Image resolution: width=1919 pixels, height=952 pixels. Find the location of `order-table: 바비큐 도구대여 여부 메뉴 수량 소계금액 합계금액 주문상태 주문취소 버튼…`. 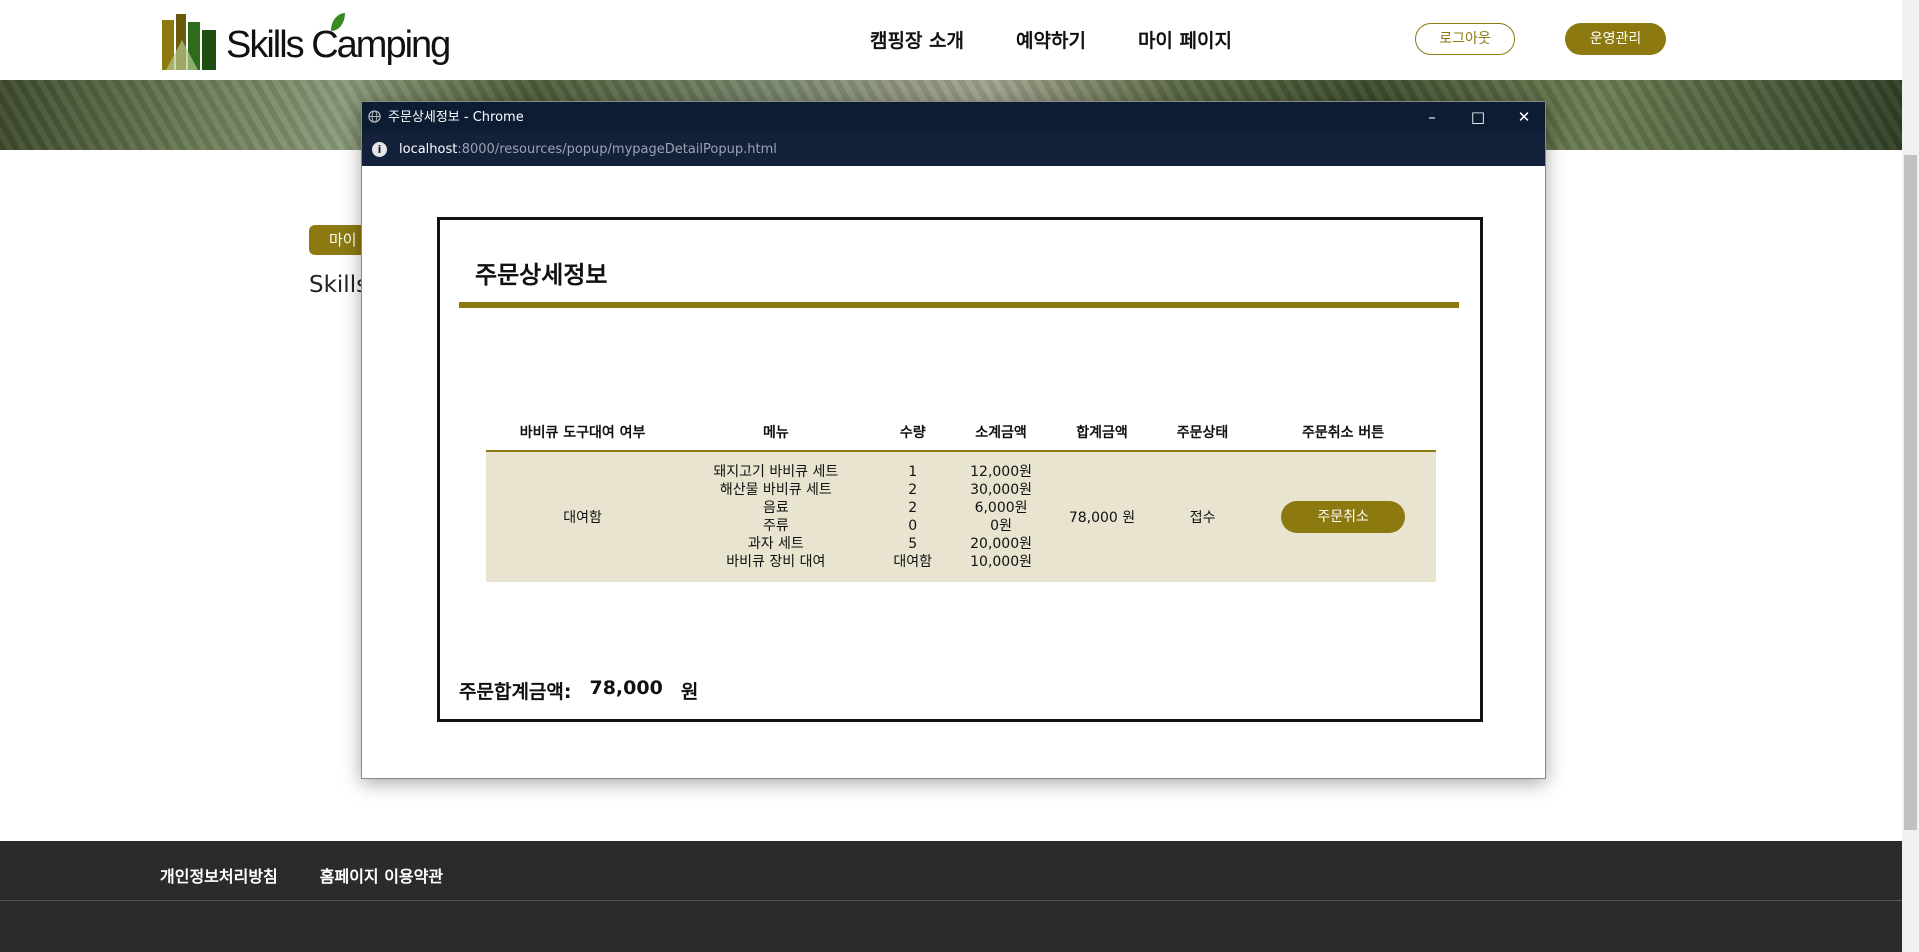

order-table: 바비큐 도구대여 여부 메뉴 수량 소계금액 합계금액 주문상태 주문취소 버튼… is located at coordinates (961, 498).